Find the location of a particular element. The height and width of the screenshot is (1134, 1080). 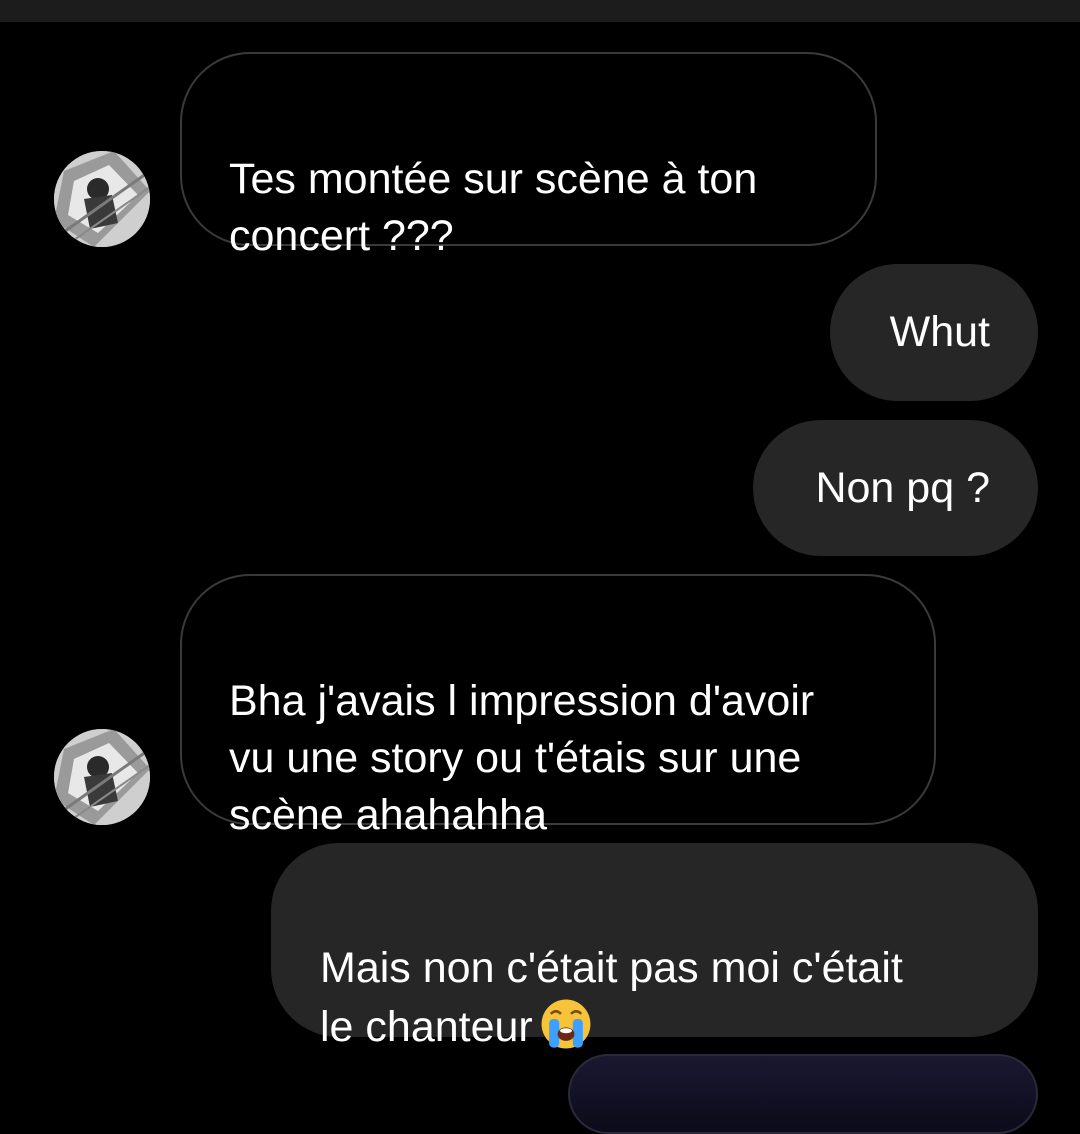

loudly-crying-face-icon is located at coordinates (566, 1024).